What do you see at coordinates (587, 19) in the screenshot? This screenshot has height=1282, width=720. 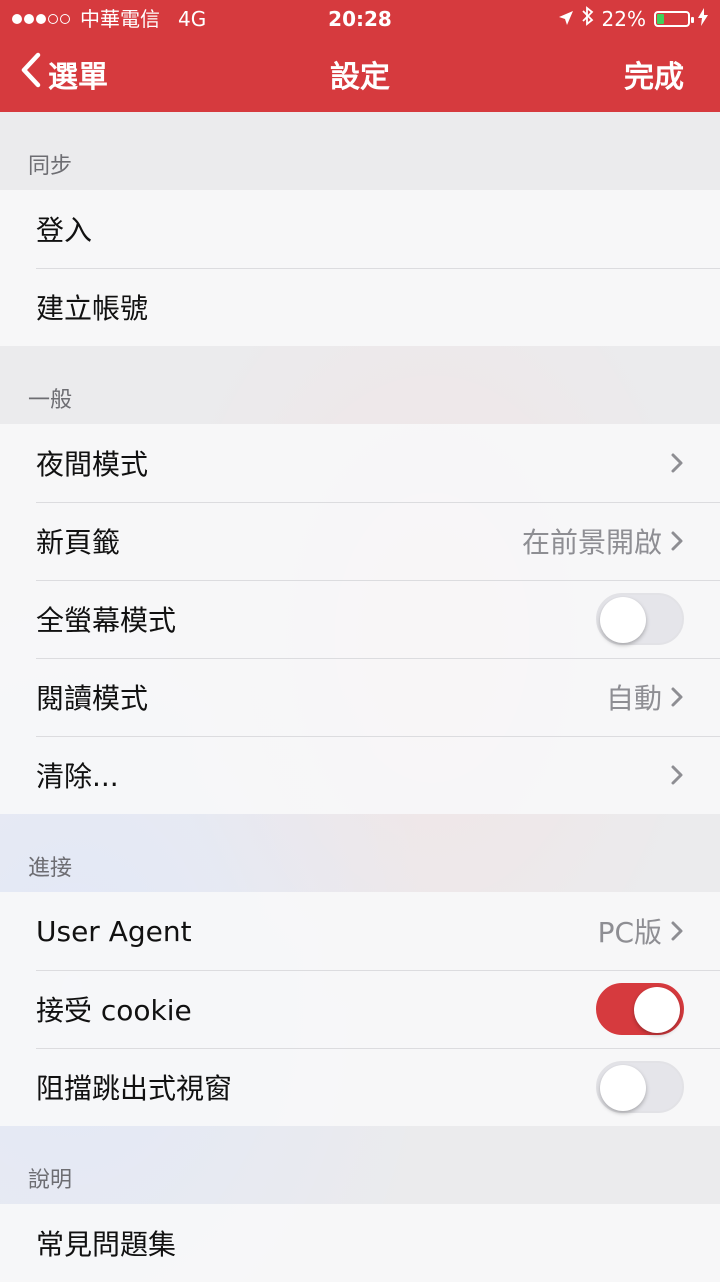 I see `bluetooth-icon` at bounding box center [587, 19].